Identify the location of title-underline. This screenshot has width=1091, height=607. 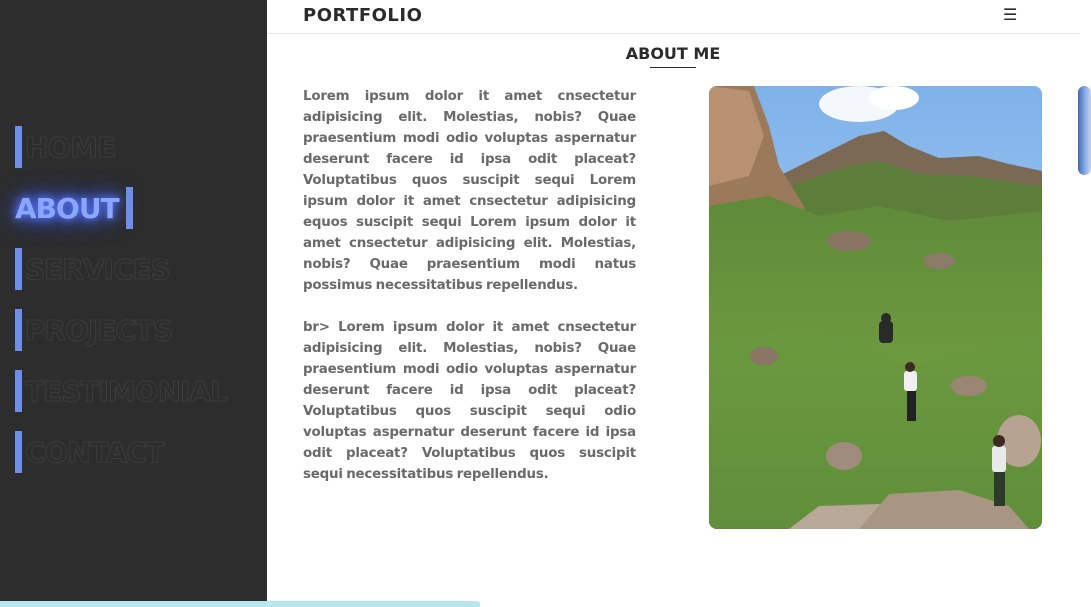
(673, 67).